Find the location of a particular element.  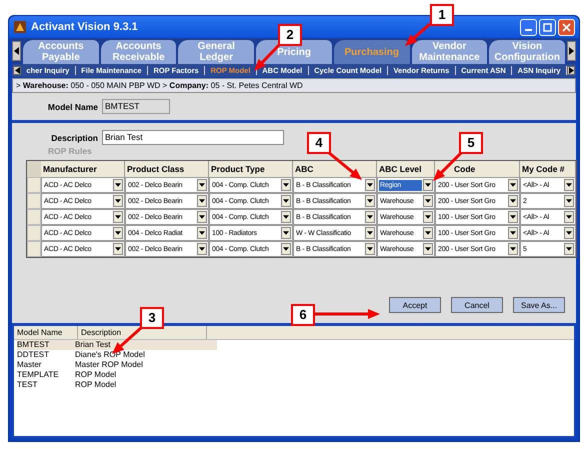

close-button is located at coordinates (566, 27).